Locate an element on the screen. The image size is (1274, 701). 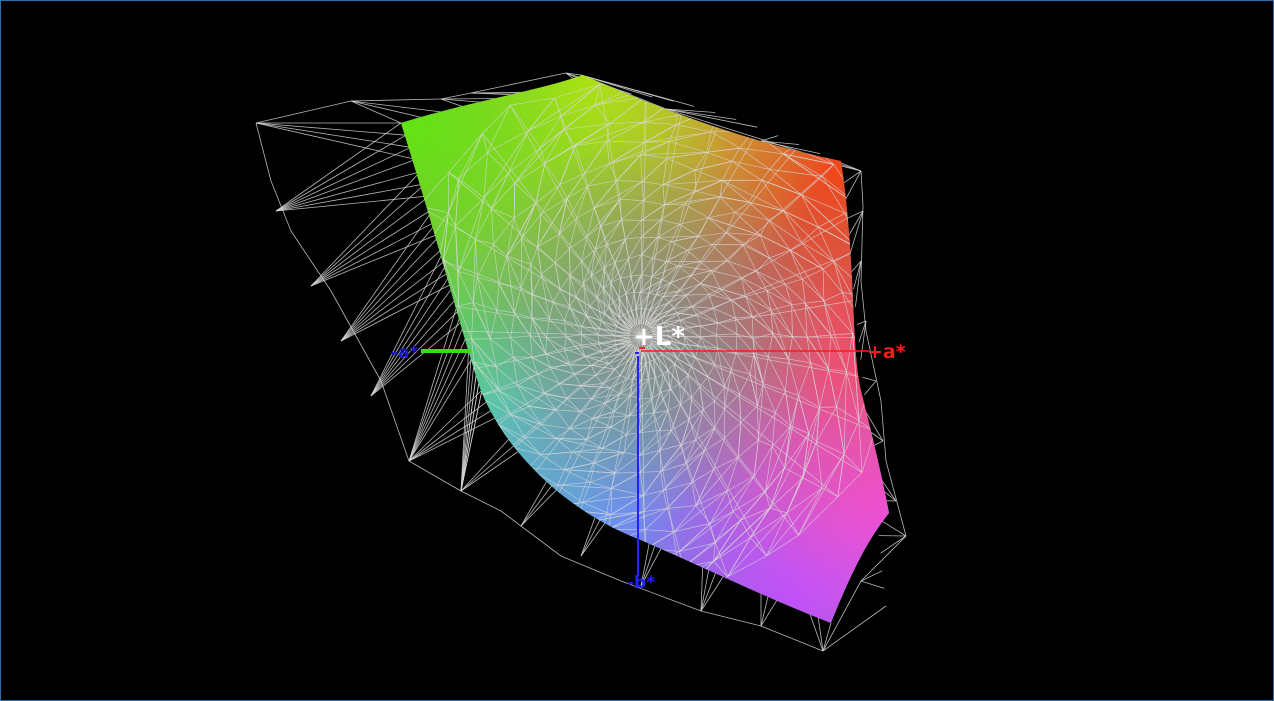
b-negative-axis-label: -b* is located at coordinates (641, 583).